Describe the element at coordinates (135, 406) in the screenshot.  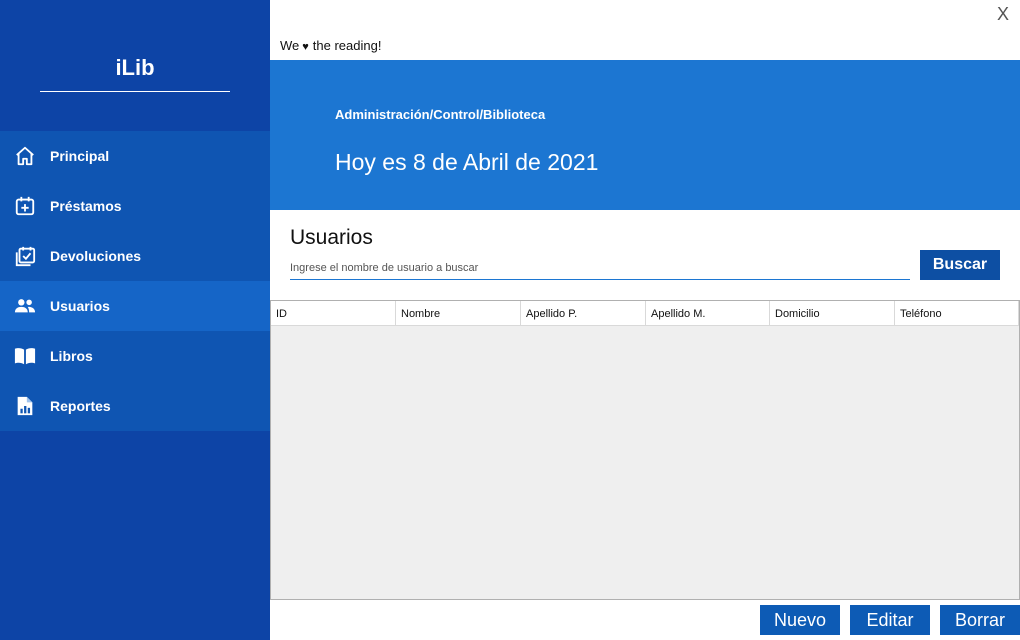
I see `sidebar-item-reportes: Reportes` at that location.